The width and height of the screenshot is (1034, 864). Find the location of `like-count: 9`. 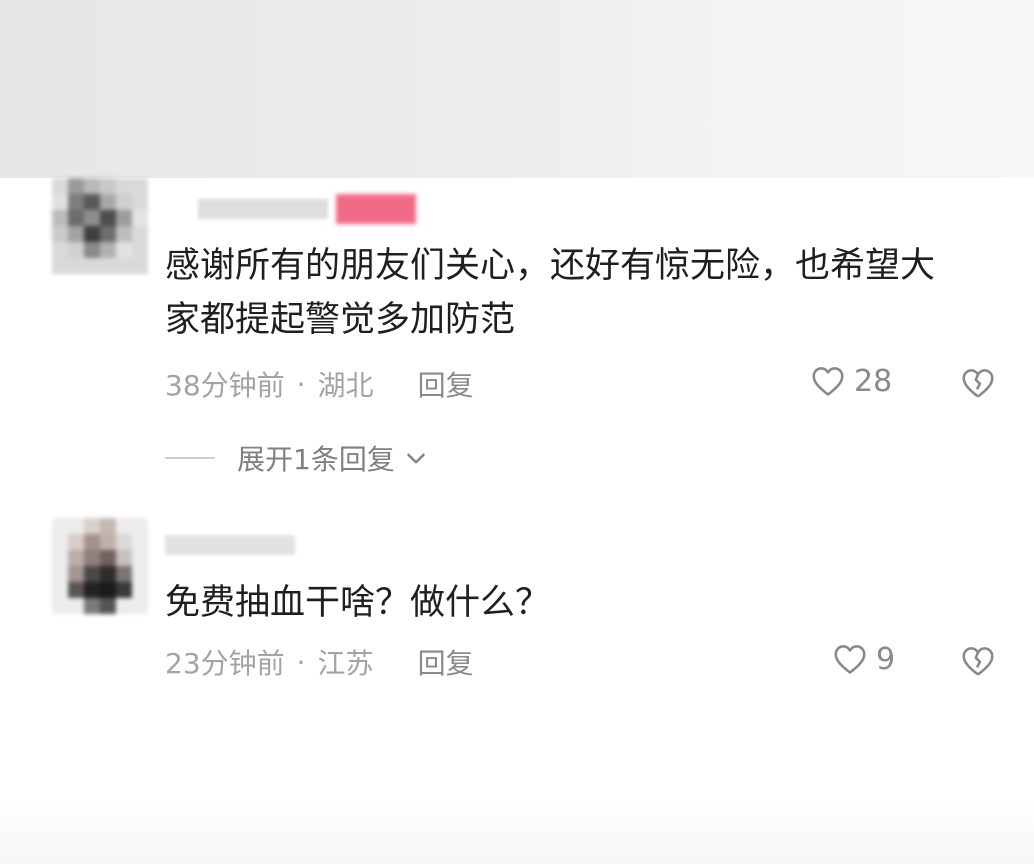

like-count: 9 is located at coordinates (886, 659).